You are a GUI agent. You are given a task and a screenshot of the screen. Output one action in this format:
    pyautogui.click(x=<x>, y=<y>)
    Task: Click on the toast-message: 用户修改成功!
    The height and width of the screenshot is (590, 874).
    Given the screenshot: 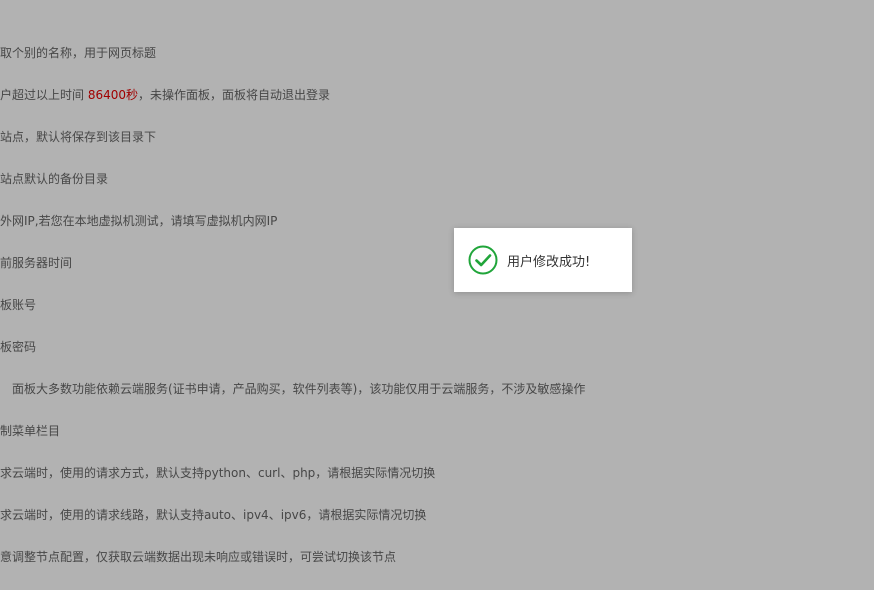 What is the action you would take?
    pyautogui.click(x=549, y=262)
    